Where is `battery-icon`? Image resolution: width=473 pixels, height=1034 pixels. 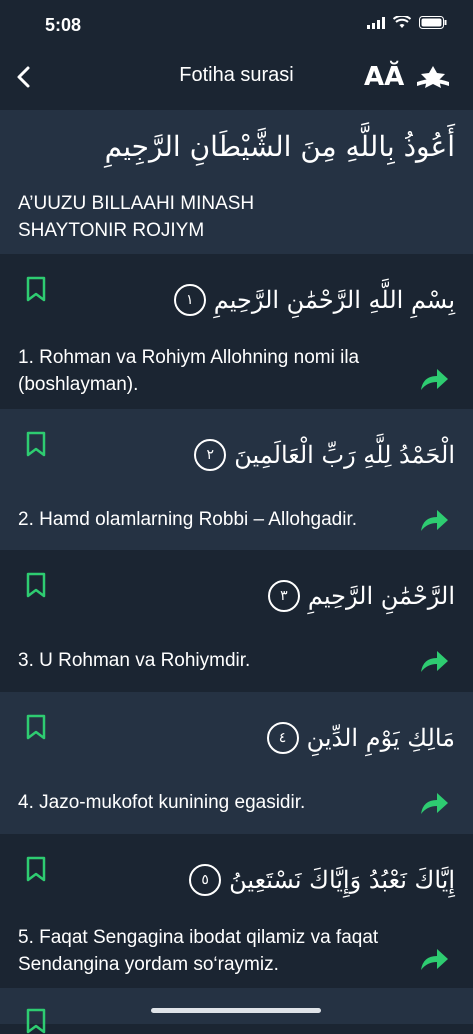 battery-icon is located at coordinates (433, 22).